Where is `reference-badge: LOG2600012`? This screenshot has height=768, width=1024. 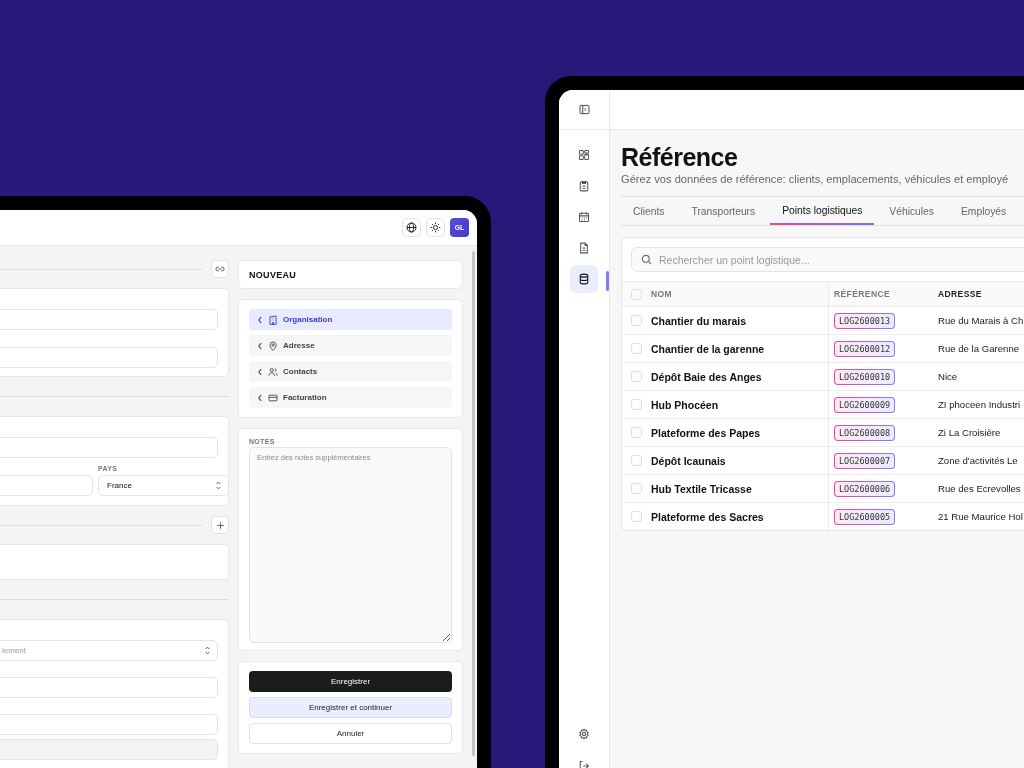
reference-badge: LOG2600012 is located at coordinates (865, 348).